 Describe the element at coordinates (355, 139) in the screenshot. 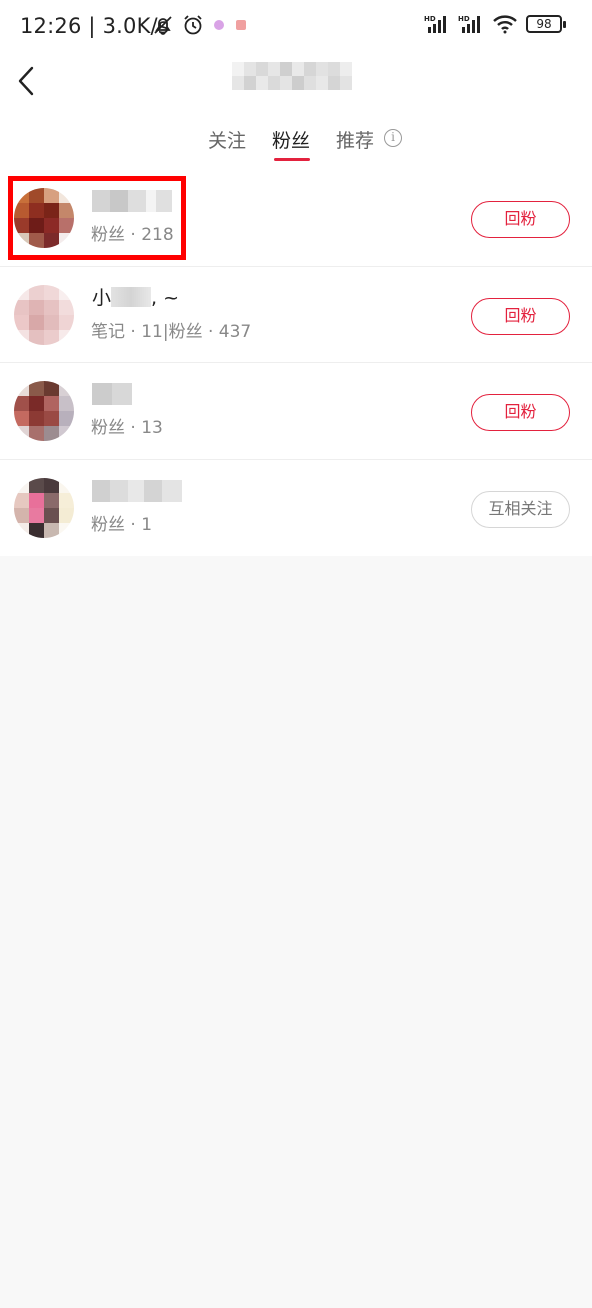

I see `tab-recommend: 推荐` at that location.